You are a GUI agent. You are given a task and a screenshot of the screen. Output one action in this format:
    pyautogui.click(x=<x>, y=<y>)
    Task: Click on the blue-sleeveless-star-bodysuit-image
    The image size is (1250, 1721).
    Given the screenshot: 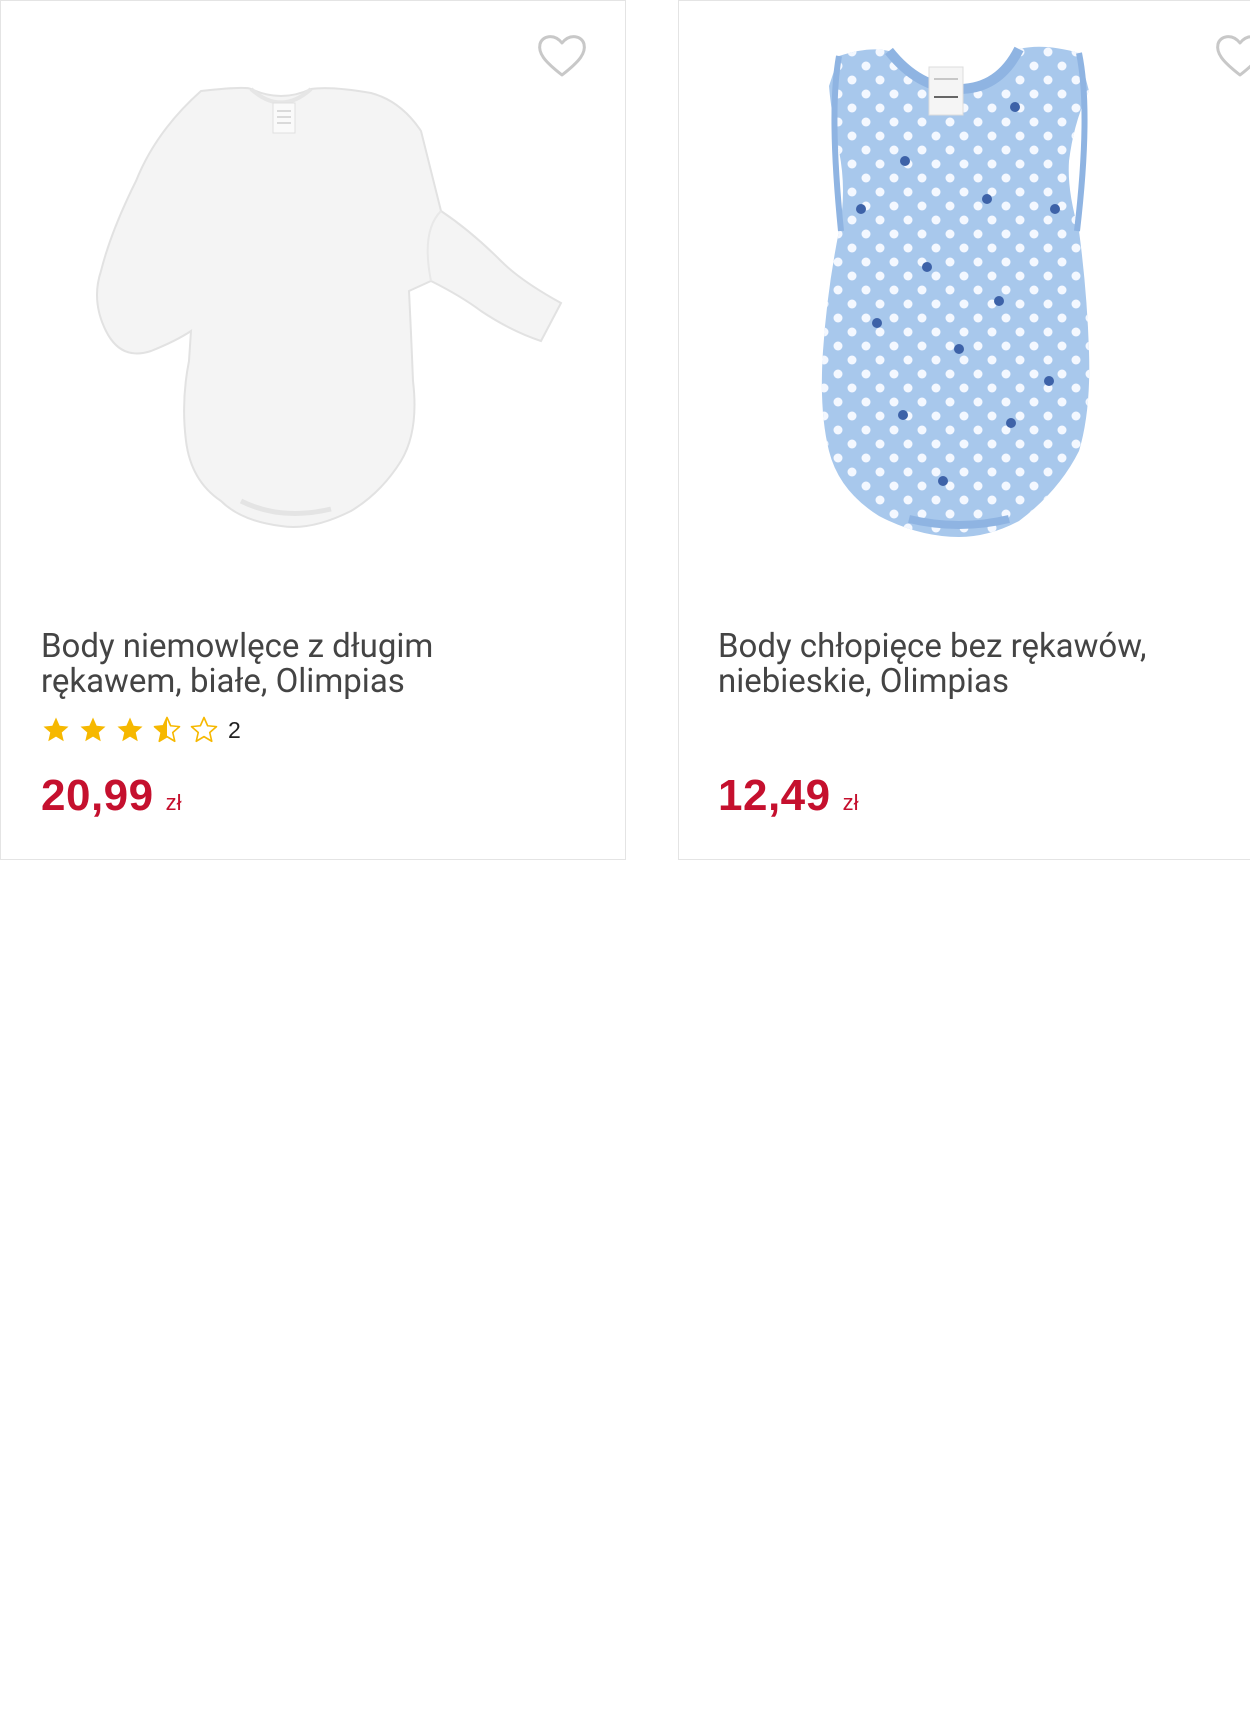 What is the action you would take?
    pyautogui.click(x=955, y=291)
    